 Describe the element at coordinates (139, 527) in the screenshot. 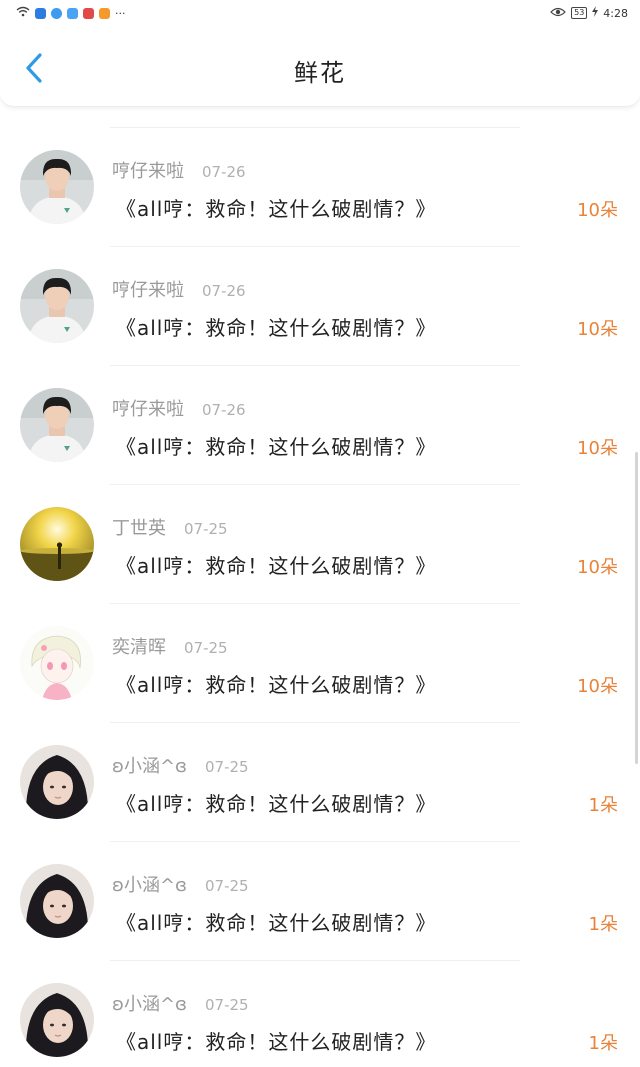

I see `username: 丁世英` at that location.